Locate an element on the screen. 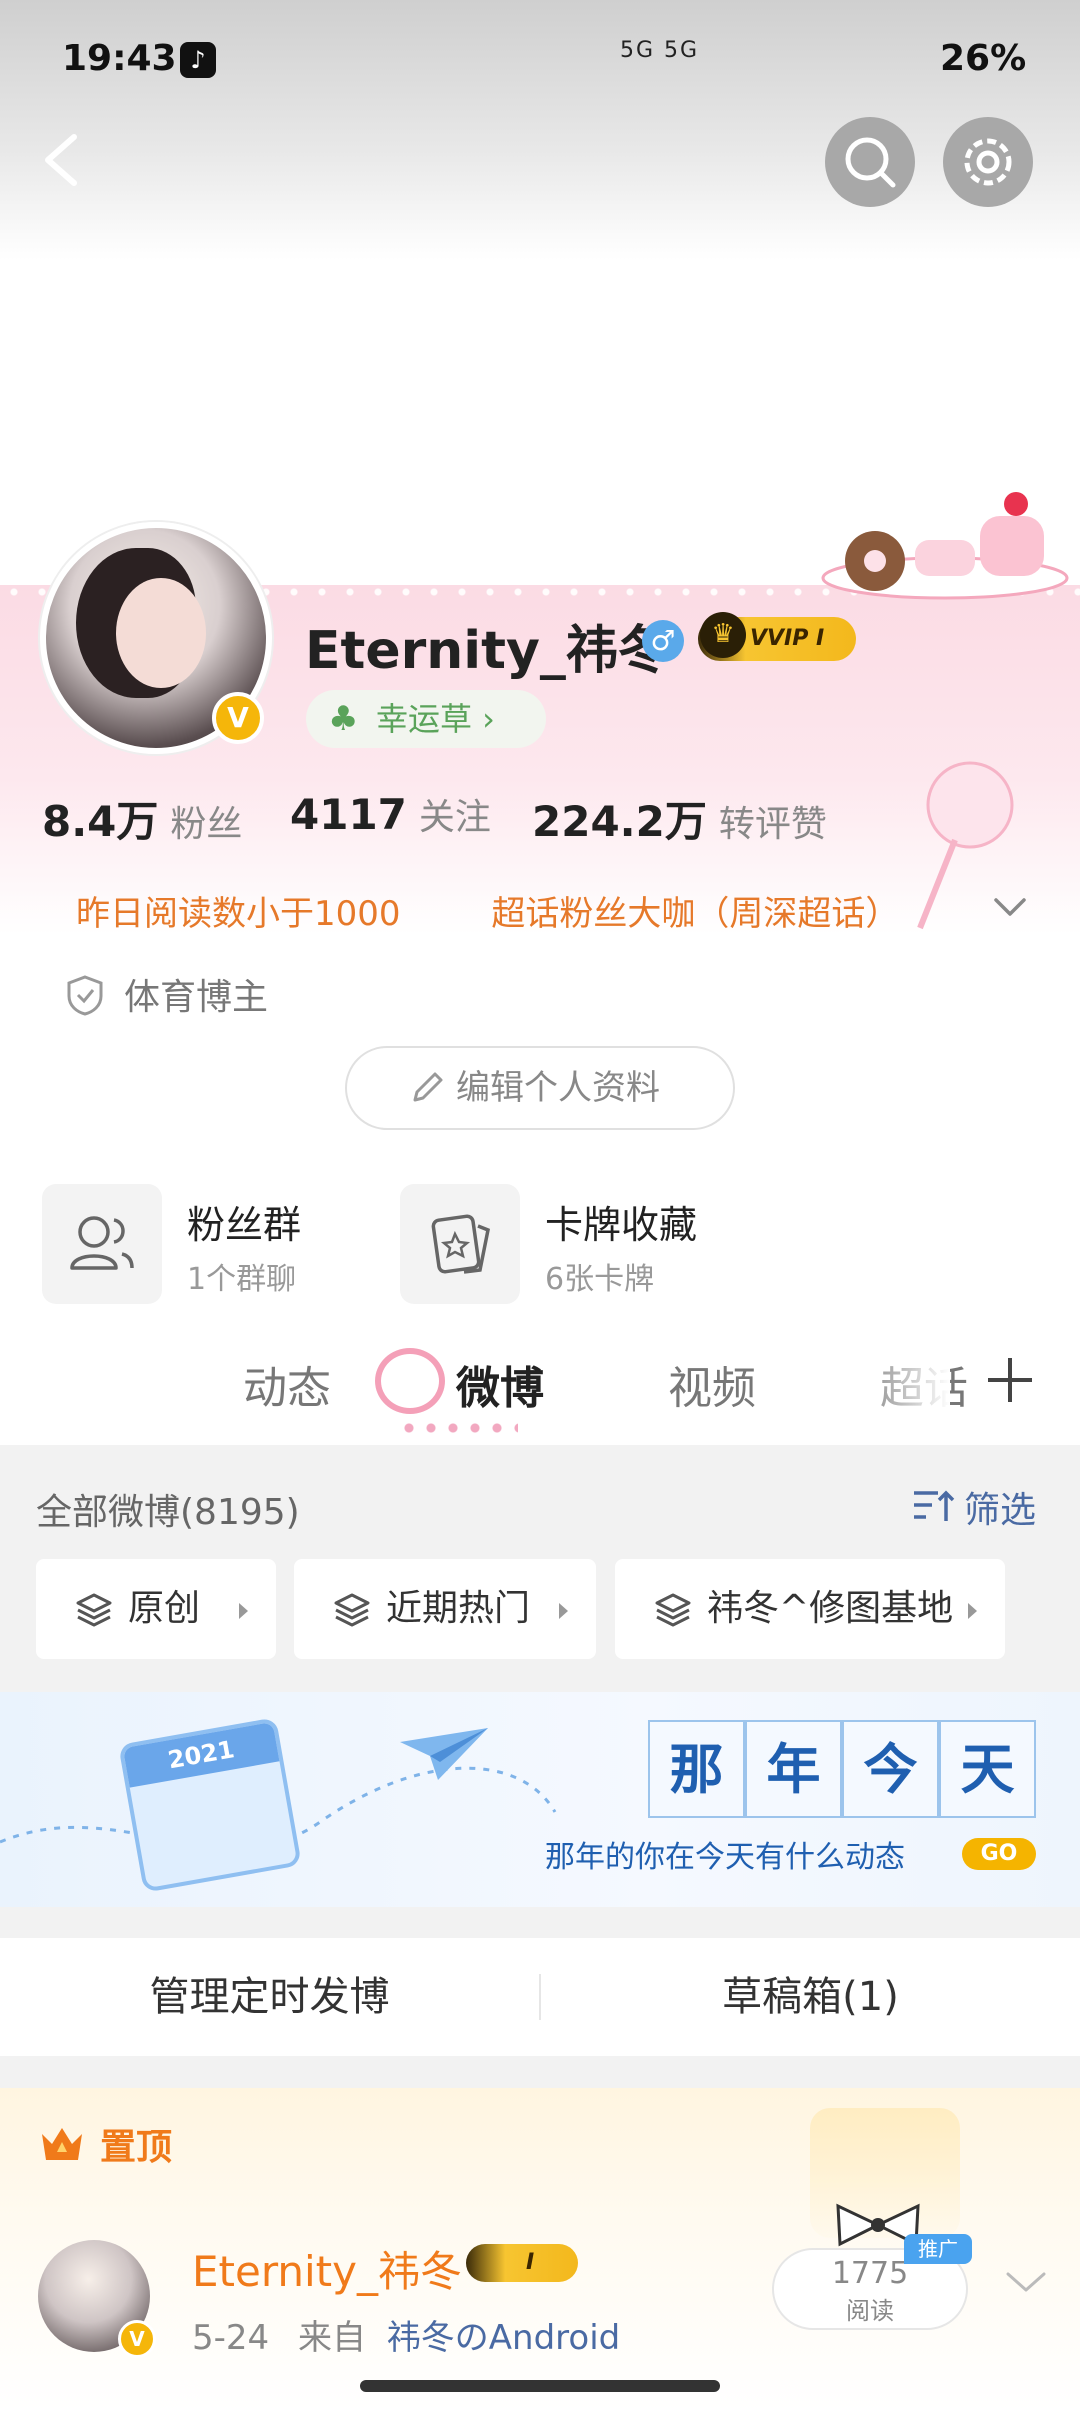 The height and width of the screenshot is (2412, 1080). chip-recent-hot: 近期热门 is located at coordinates (445, 1609).